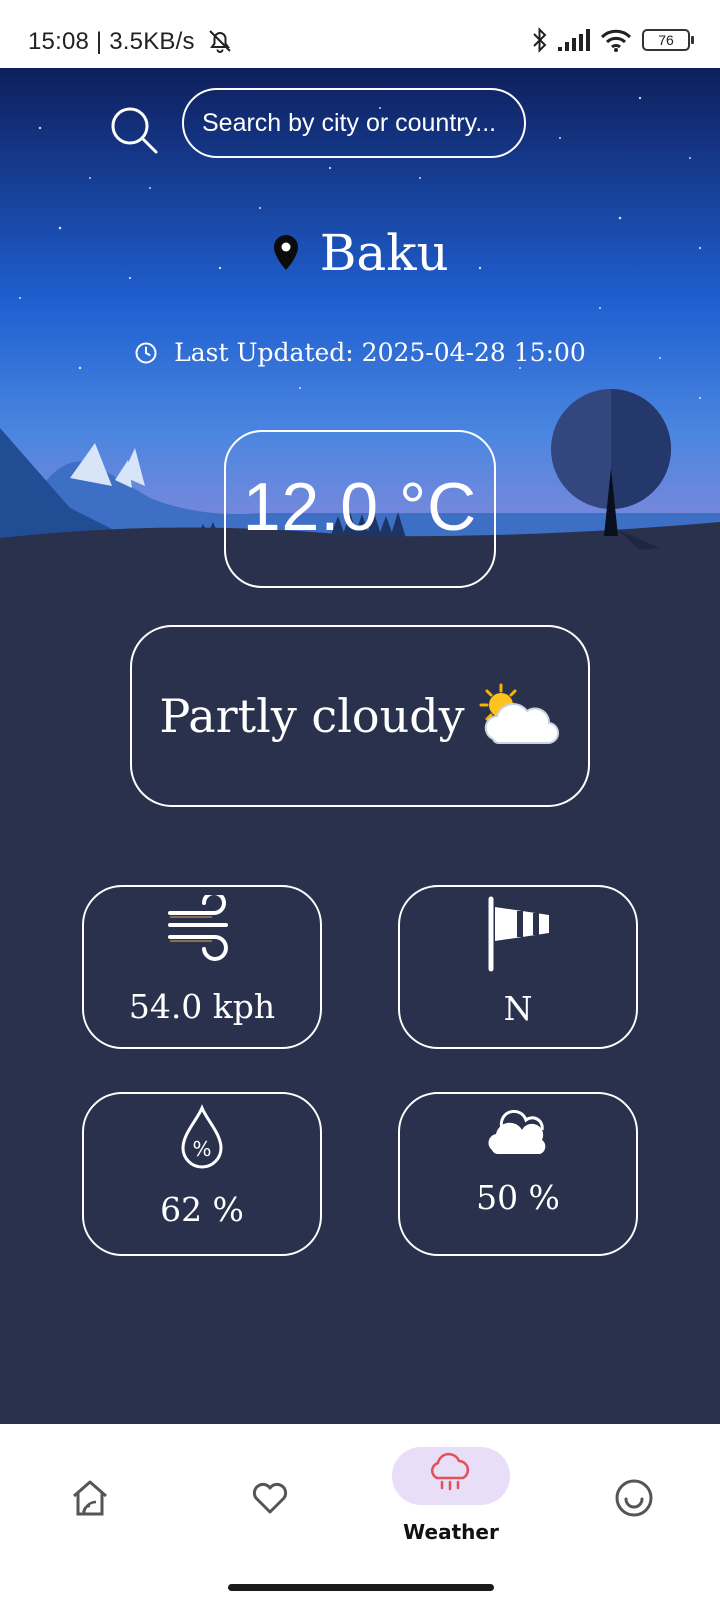  What do you see at coordinates (360, 509) in the screenshot?
I see `temperature-card: 12.0 °C` at bounding box center [360, 509].